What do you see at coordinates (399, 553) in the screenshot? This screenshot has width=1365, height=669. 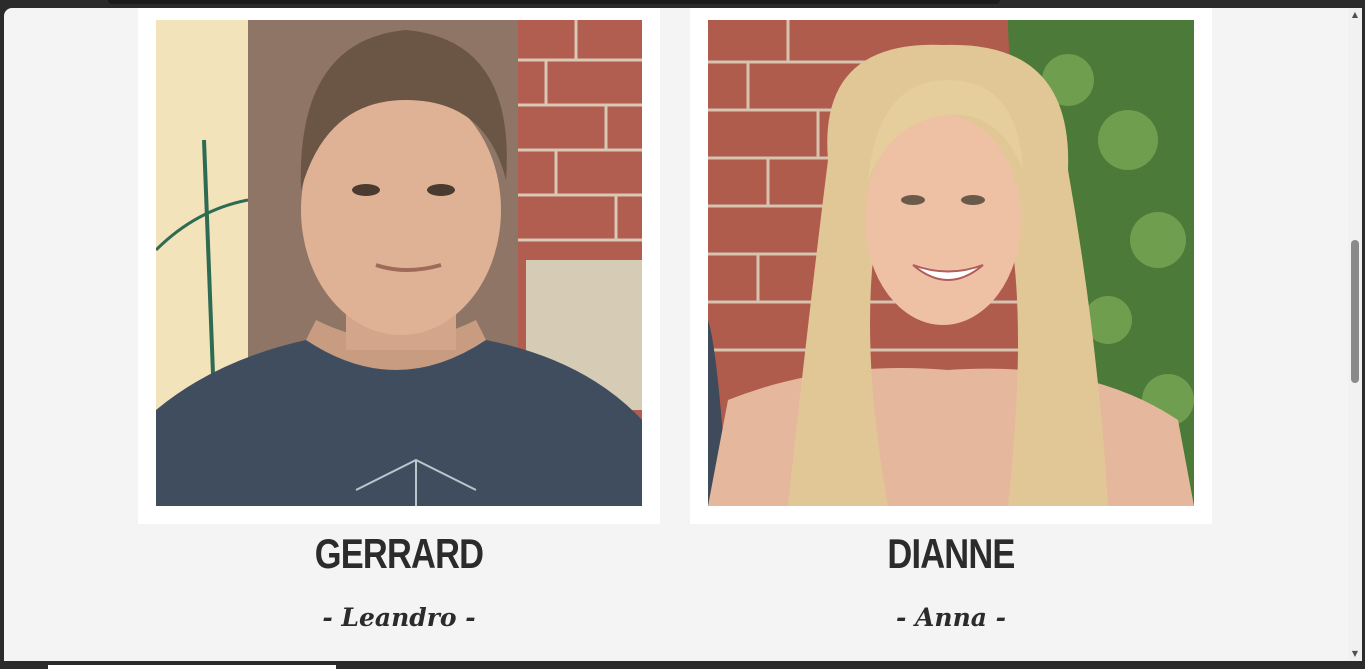 I see `member-name: GERRARD` at bounding box center [399, 553].